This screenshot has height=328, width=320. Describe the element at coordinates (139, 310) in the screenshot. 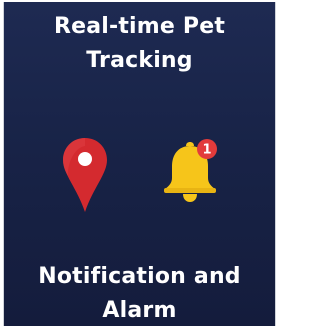

I see `feature-subtitle-line-2: Alarm` at that location.